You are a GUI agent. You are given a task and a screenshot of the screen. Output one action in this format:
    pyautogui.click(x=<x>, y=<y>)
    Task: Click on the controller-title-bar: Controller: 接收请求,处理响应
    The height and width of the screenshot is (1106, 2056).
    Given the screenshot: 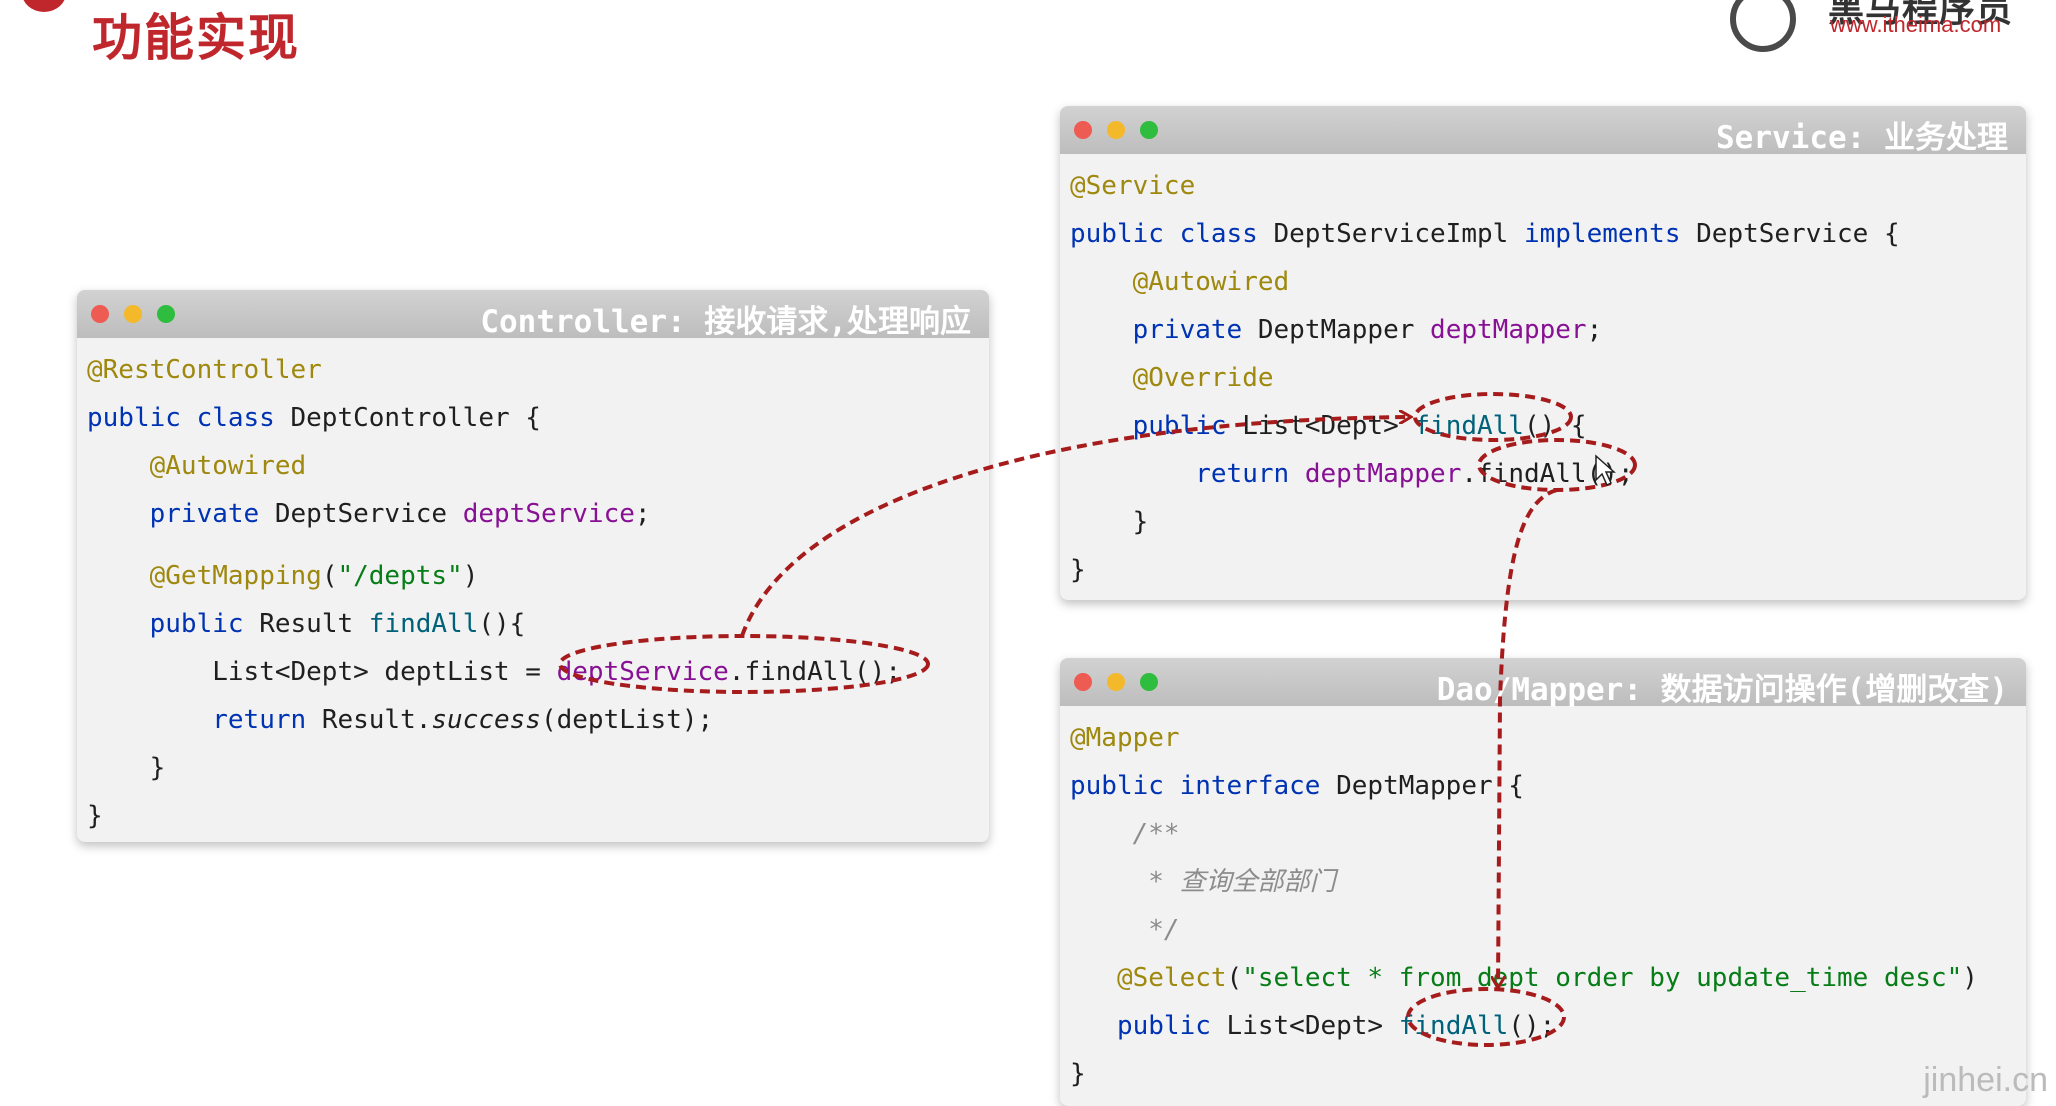 What is the action you would take?
    pyautogui.click(x=533, y=315)
    